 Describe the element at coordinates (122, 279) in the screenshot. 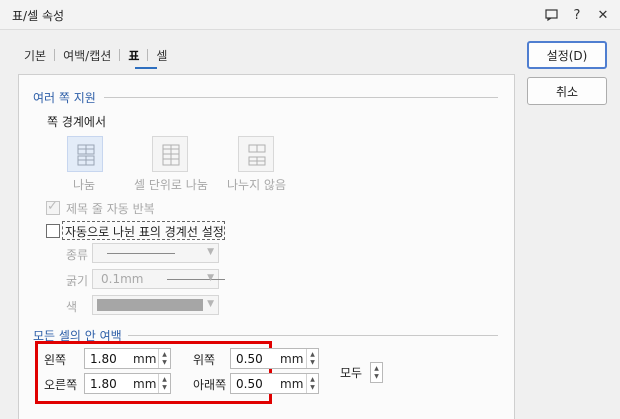

I see `thickness-value: 0.1mm` at that location.